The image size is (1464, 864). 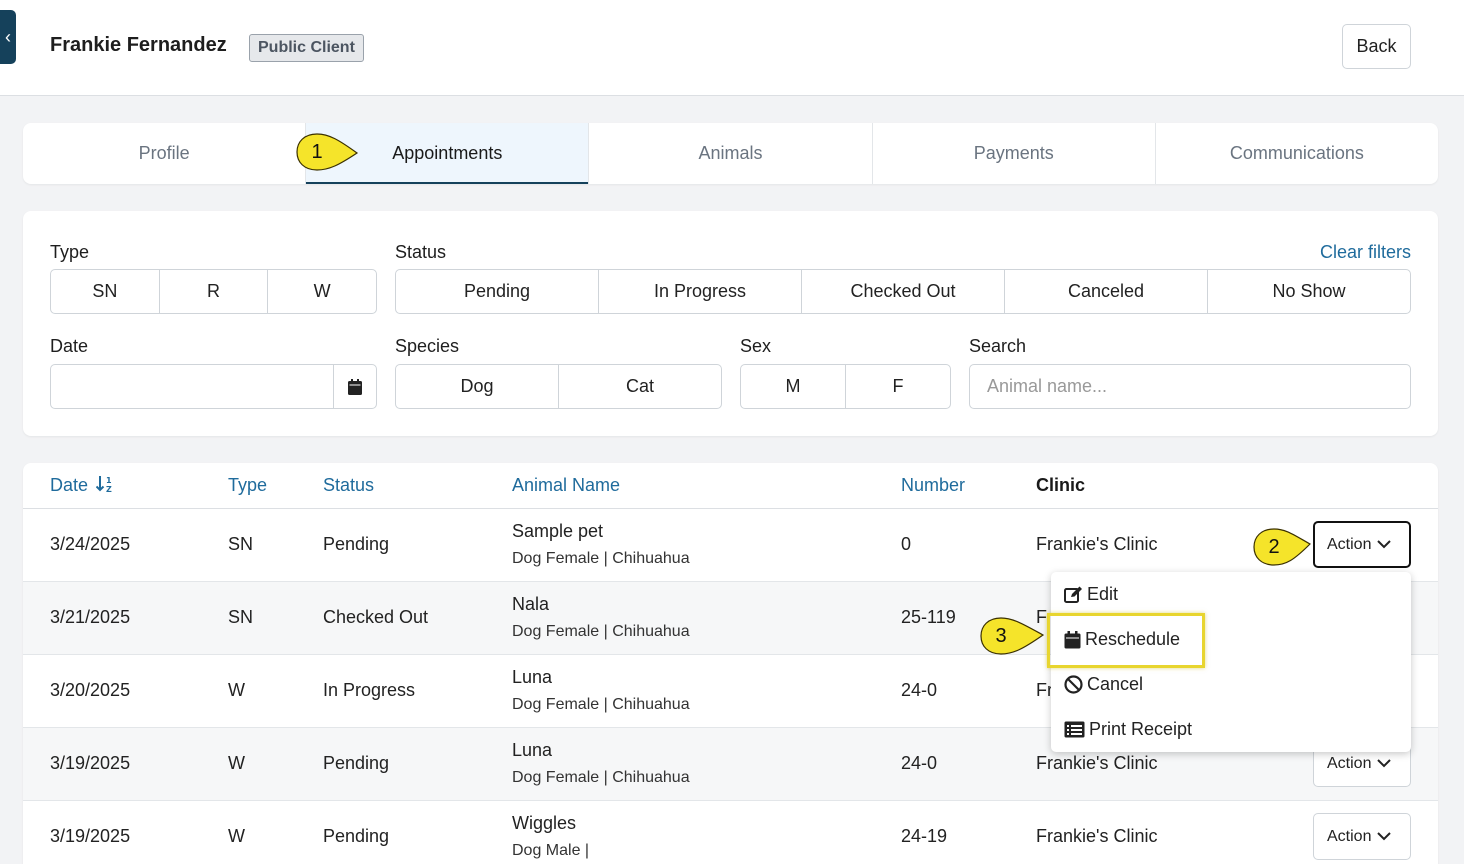 I want to click on menu-item-label: Cancel, so click(x=1115, y=684).